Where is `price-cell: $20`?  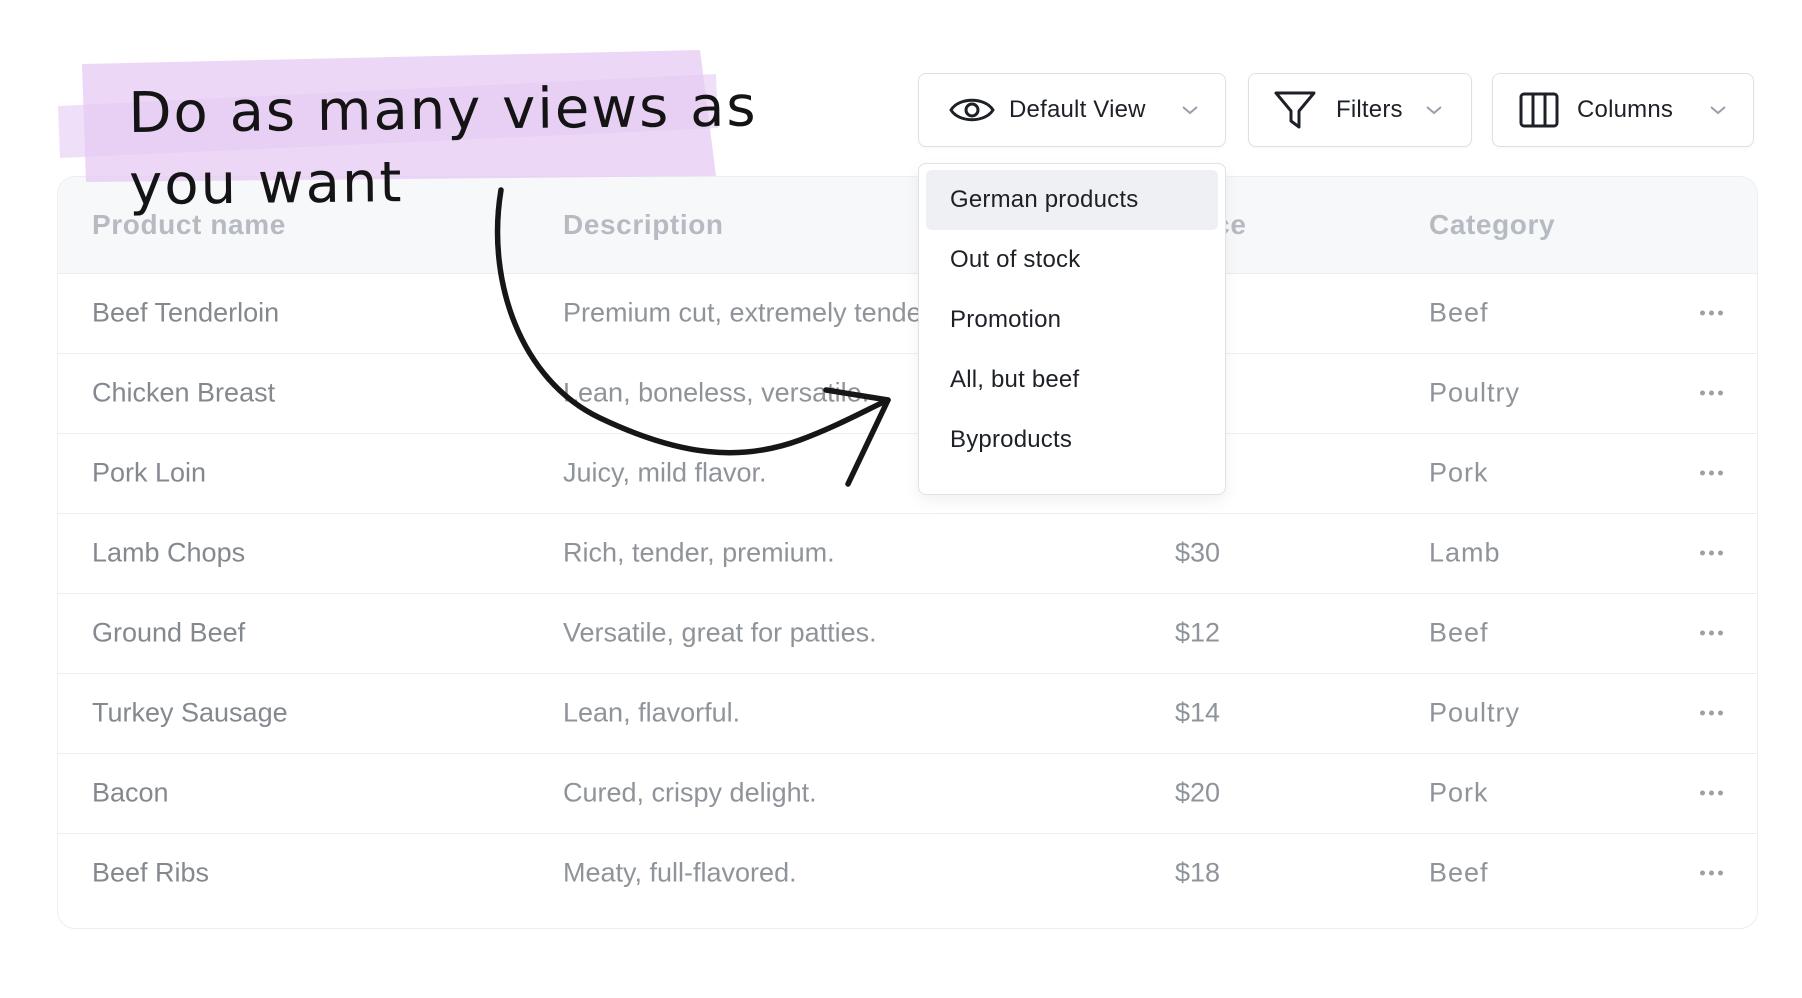
price-cell: $20 is located at coordinates (1198, 792).